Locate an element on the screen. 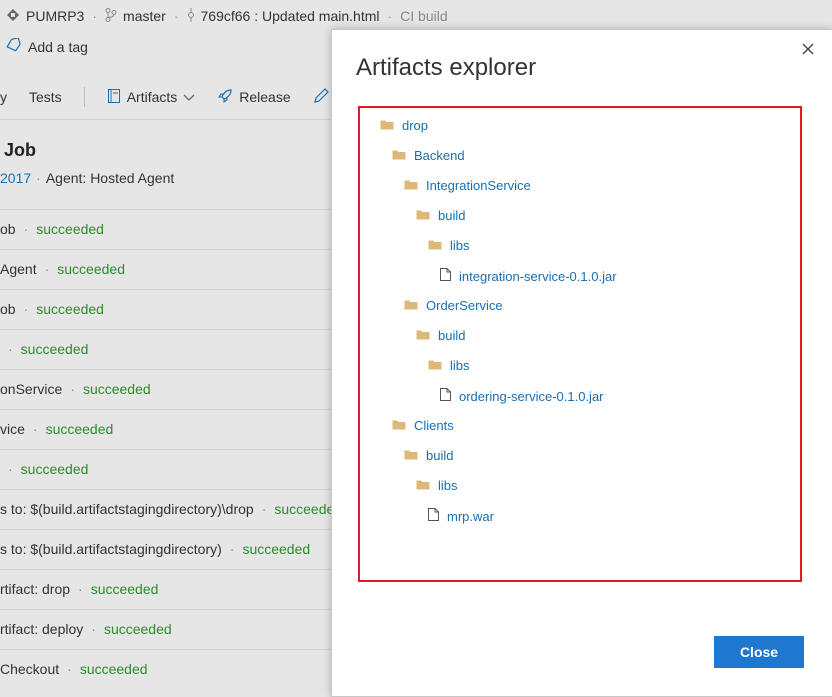  project-icon is located at coordinates (13, 16).